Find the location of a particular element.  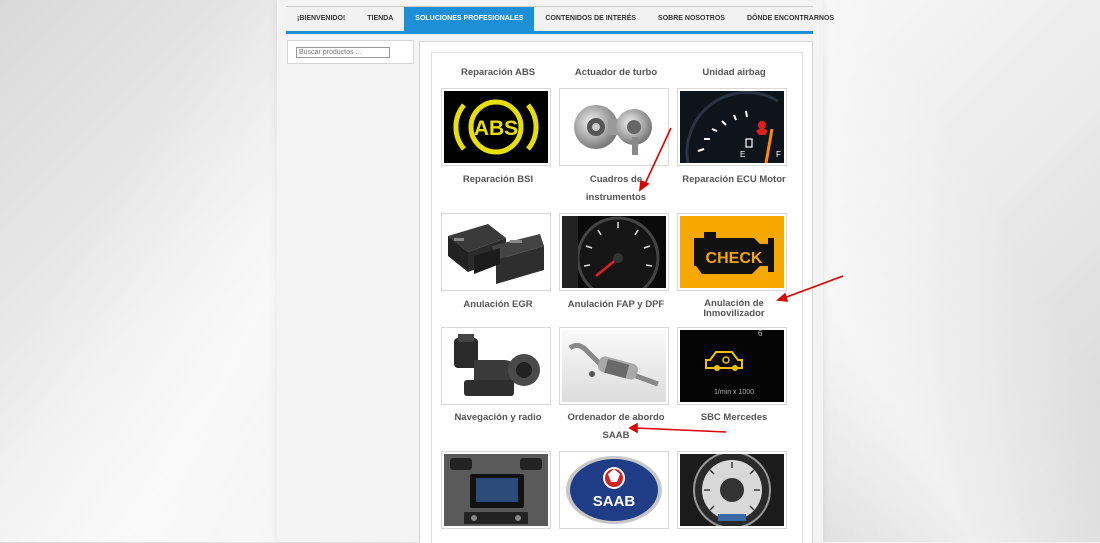

abs-warning-icon: ABS is located at coordinates (496, 127).